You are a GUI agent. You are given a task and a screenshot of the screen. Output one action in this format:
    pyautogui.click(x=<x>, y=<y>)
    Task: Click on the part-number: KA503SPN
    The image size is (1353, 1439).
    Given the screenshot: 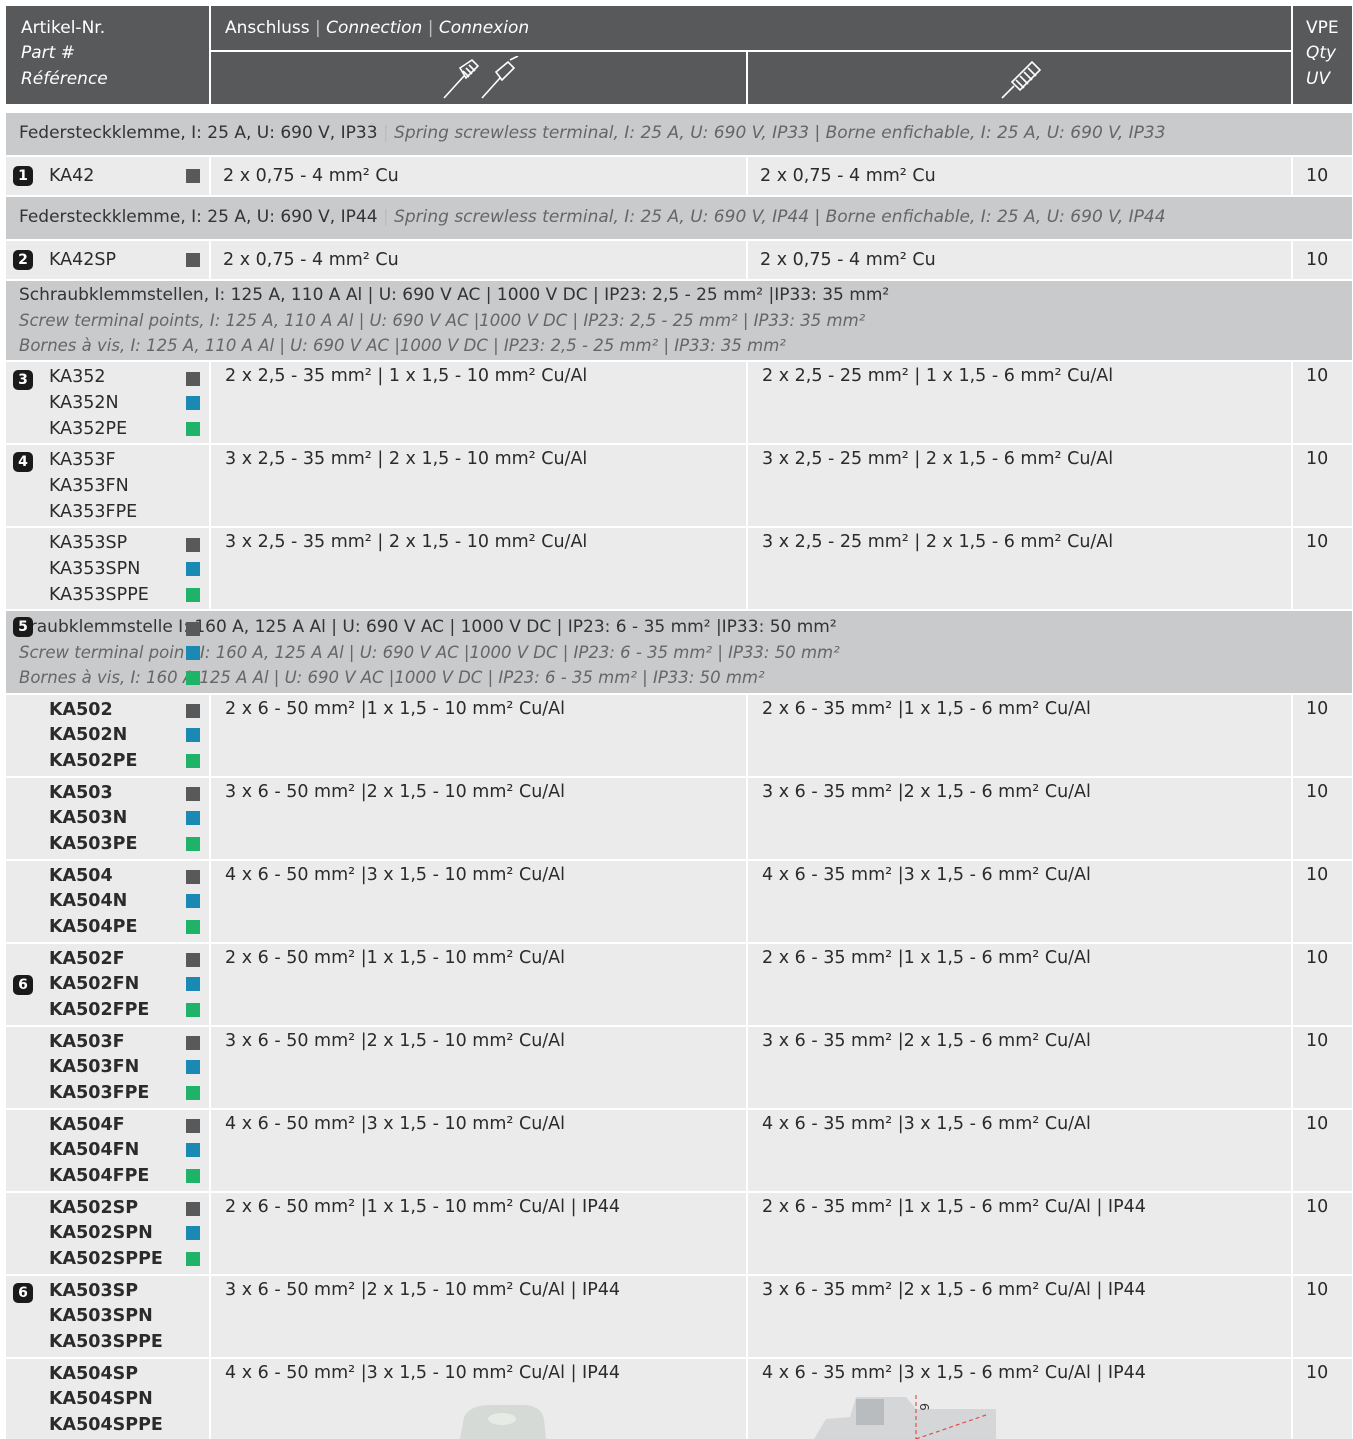 What is the action you would take?
    pyautogui.click(x=101, y=1316)
    